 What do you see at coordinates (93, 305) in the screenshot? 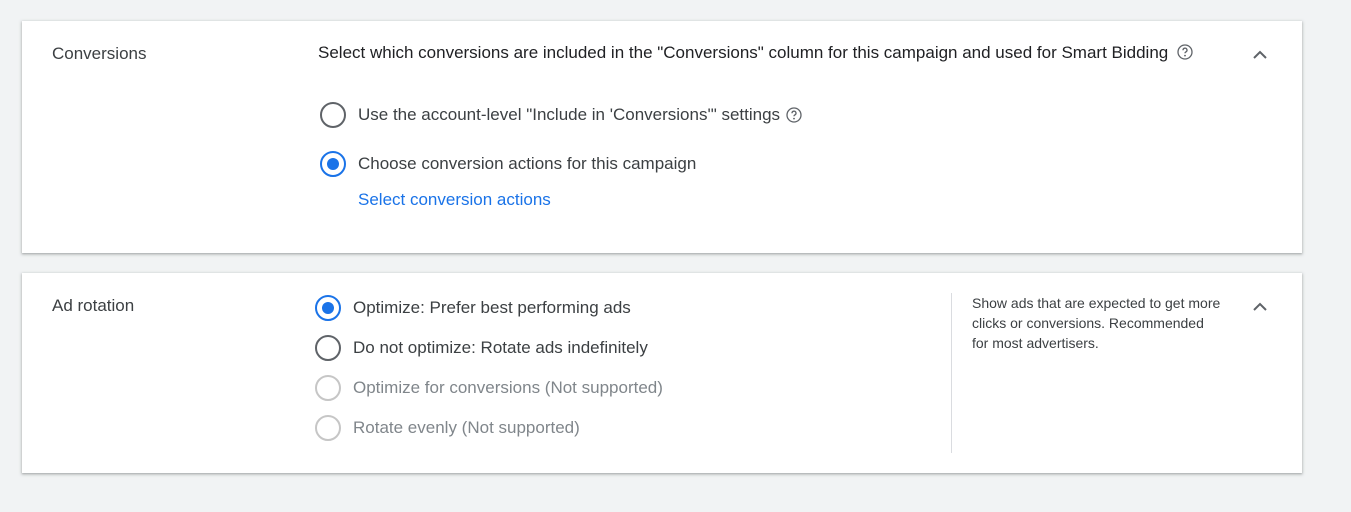
I see `ad-rotation-section-title: Ad rotation` at bounding box center [93, 305].